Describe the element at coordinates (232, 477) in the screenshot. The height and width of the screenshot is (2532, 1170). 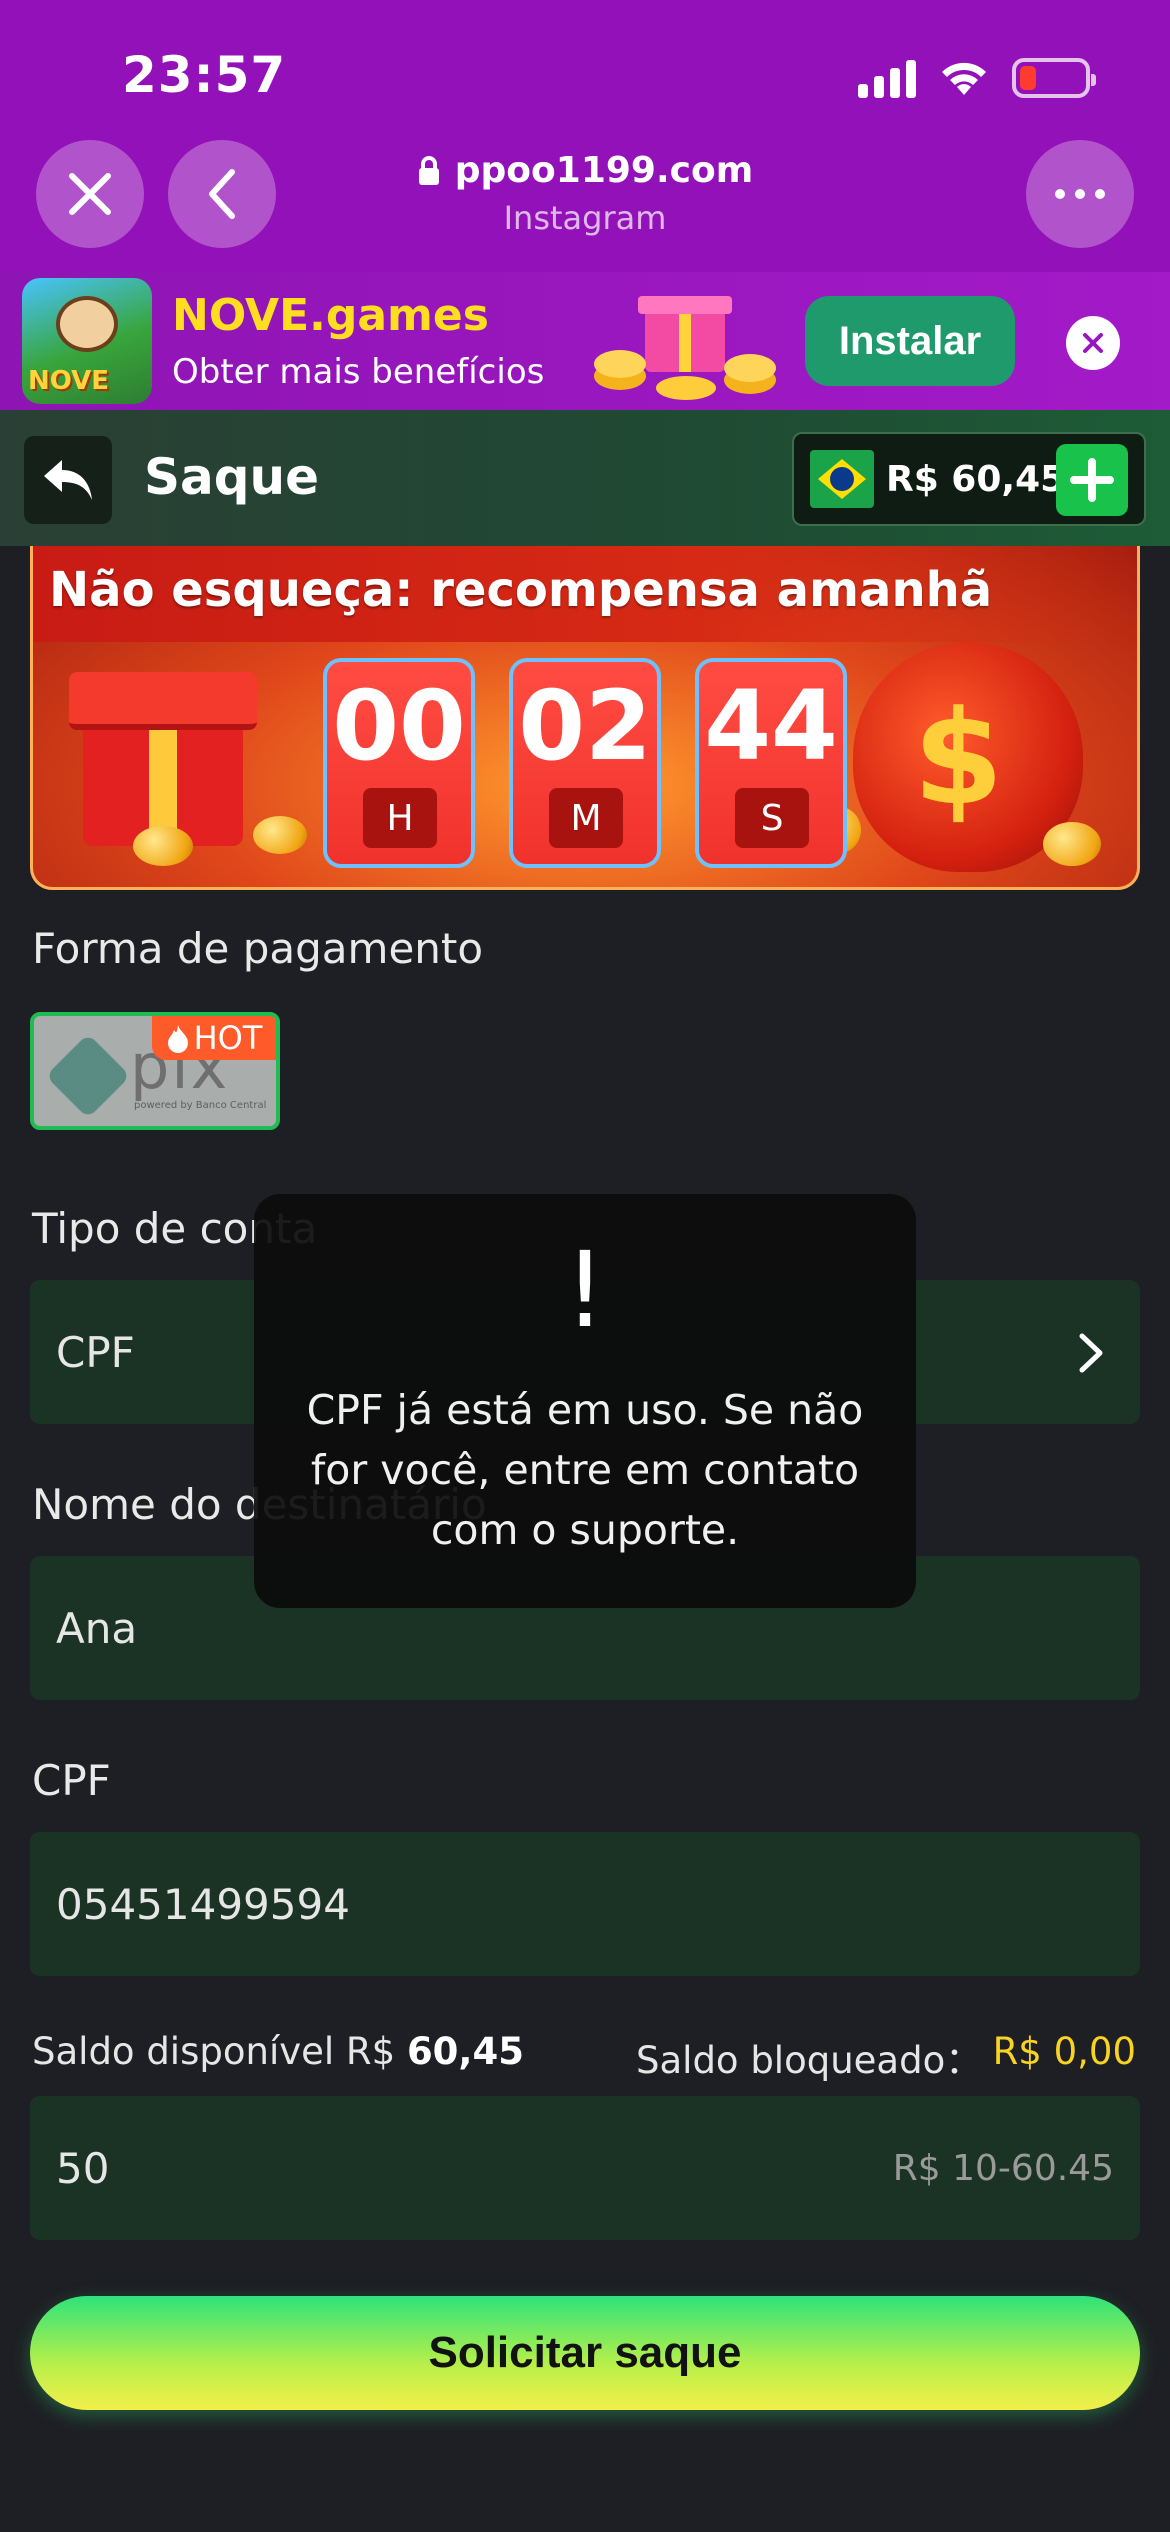
I see `page-title: Saque` at that location.